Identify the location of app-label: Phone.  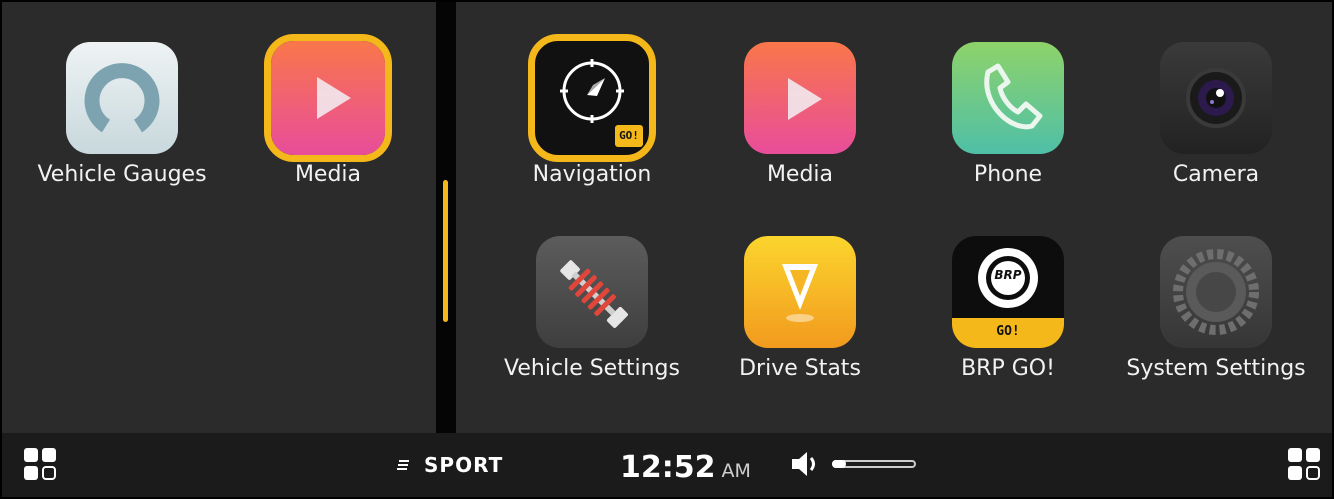
(1008, 174).